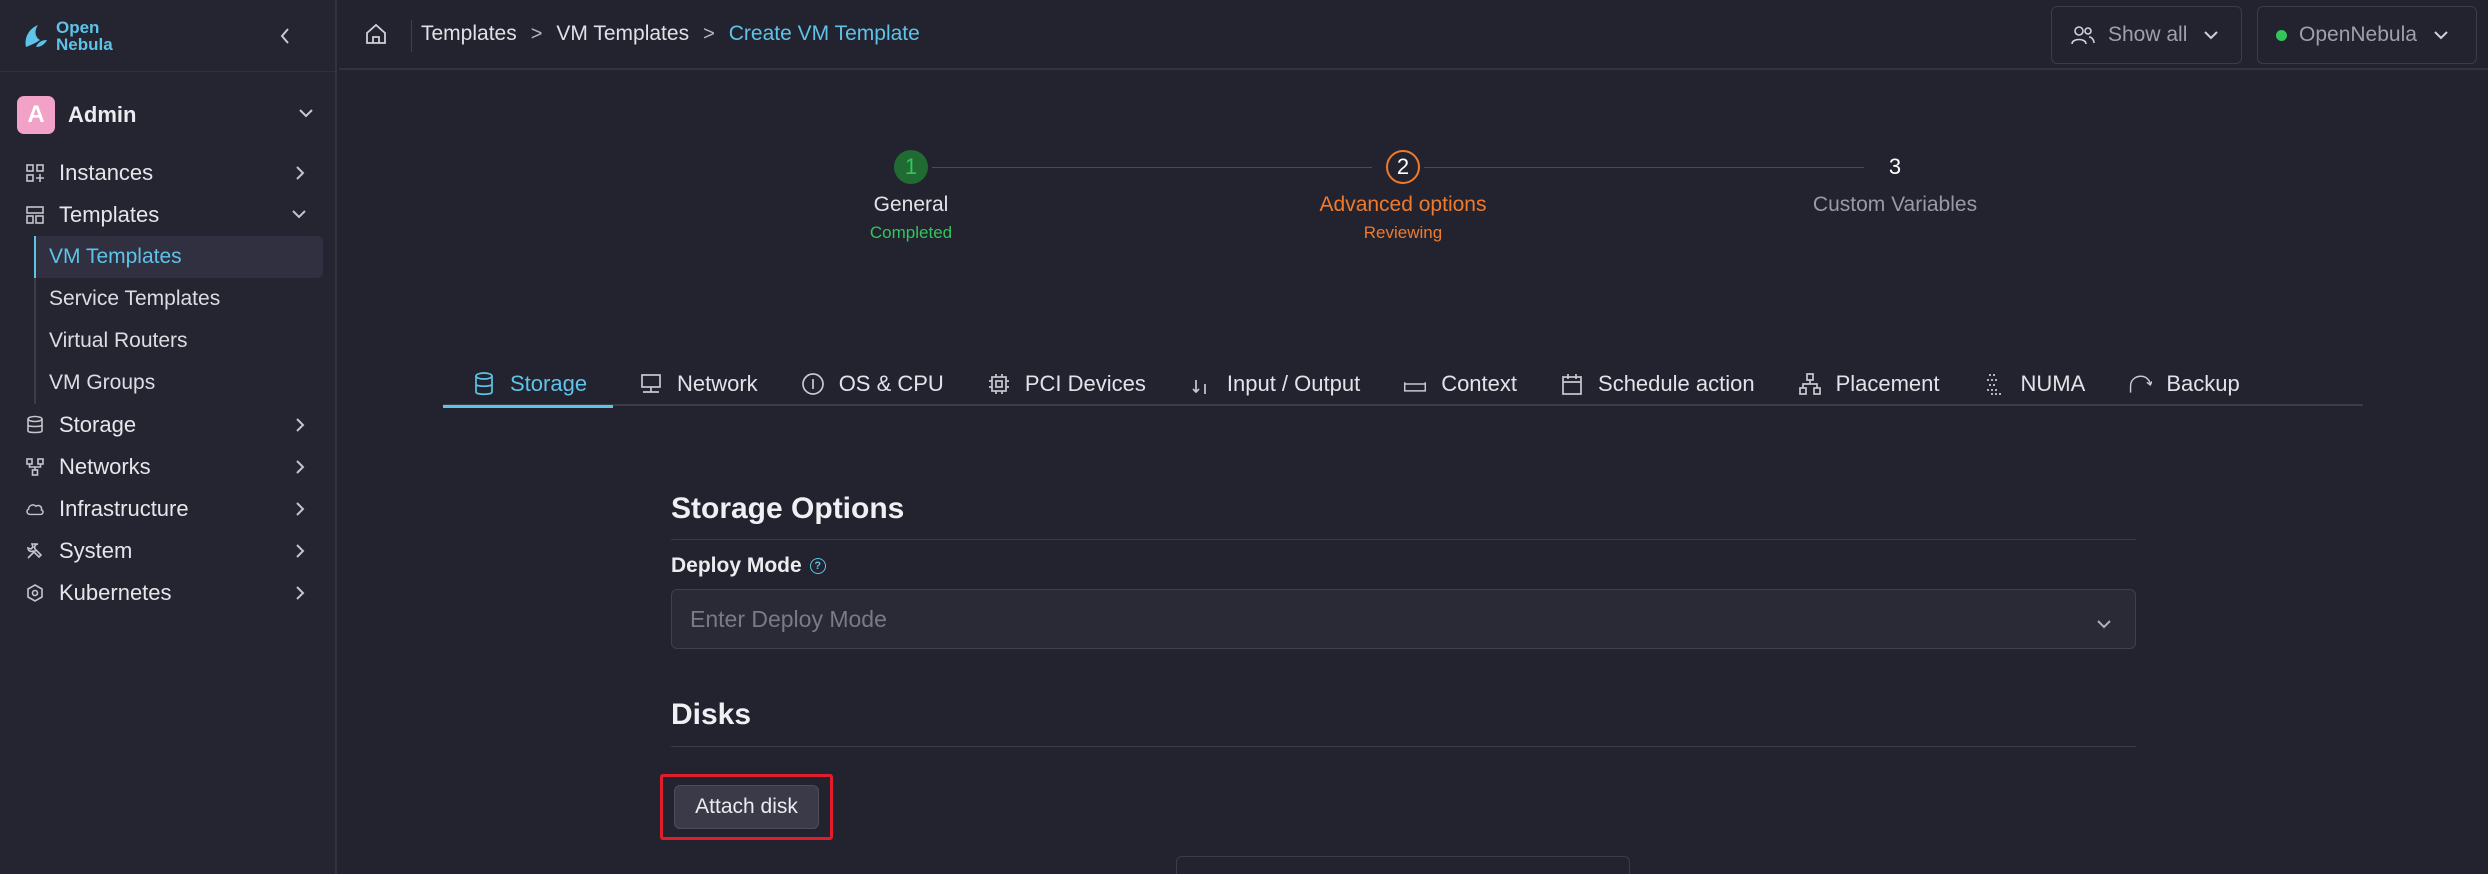  I want to click on chip-icon, so click(999, 384).